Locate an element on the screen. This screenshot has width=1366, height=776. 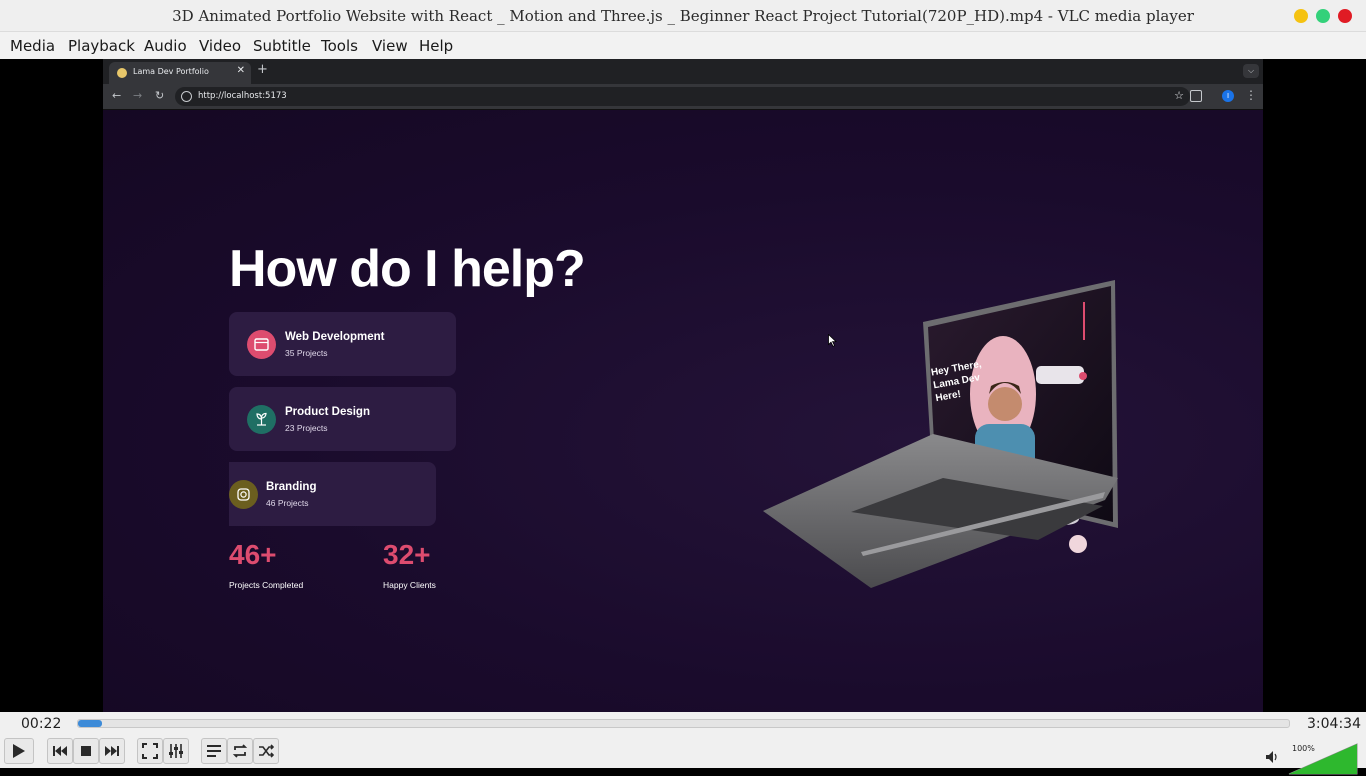
address-url: http://localhost:5173 is located at coordinates (242, 96).